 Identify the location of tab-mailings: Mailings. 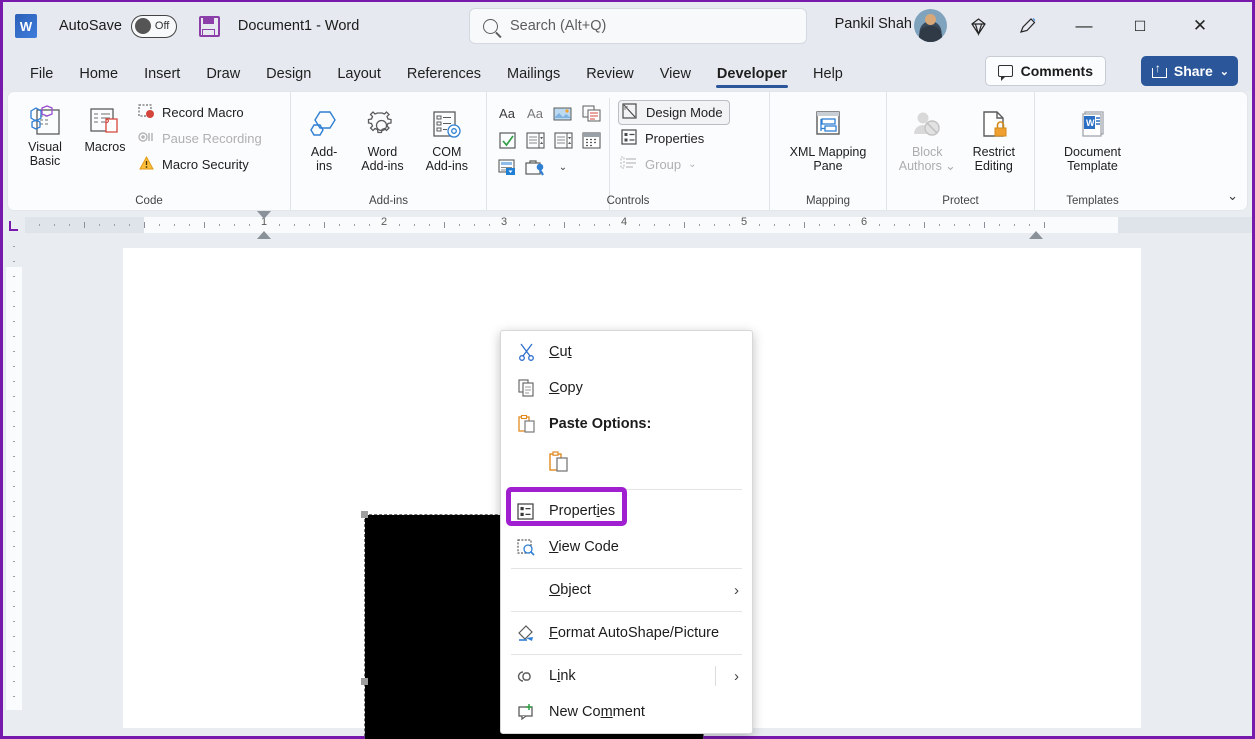
(533, 78).